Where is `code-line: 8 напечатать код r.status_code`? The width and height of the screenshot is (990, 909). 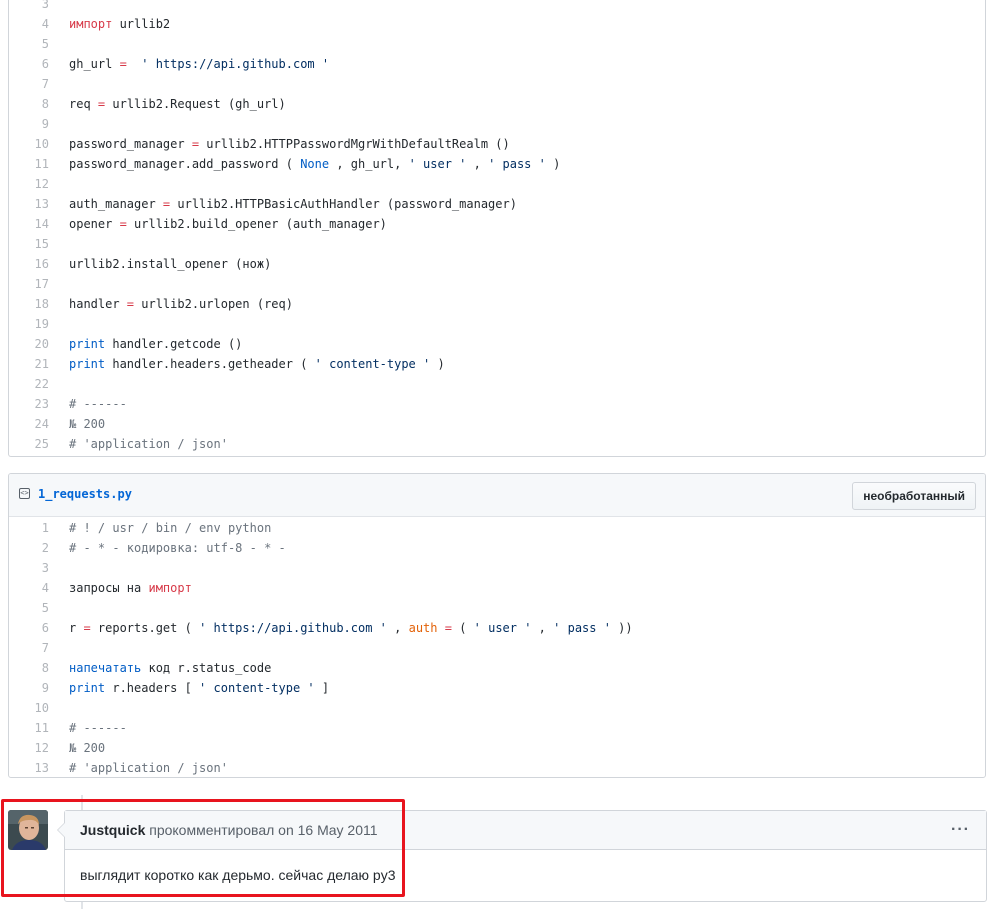 code-line: 8 напечатать код r.status_code is located at coordinates (497, 668).